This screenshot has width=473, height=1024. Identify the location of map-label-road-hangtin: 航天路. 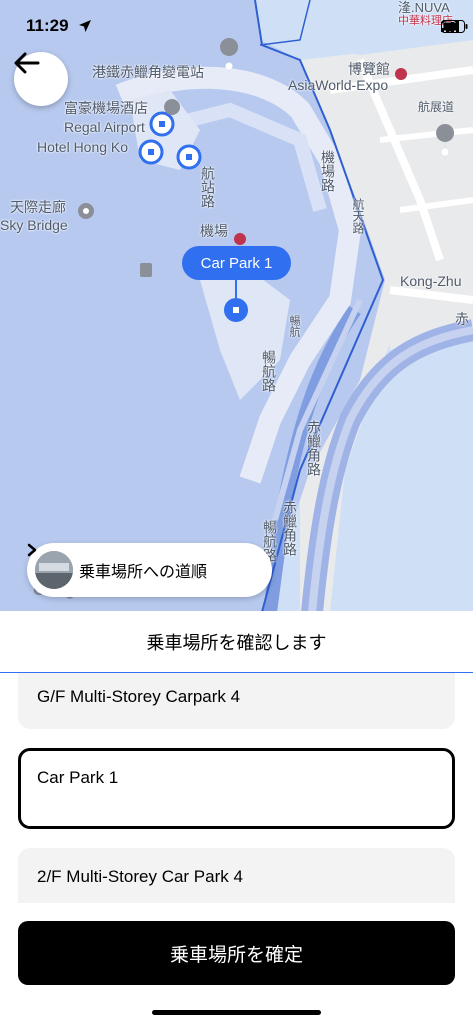
(358, 216).